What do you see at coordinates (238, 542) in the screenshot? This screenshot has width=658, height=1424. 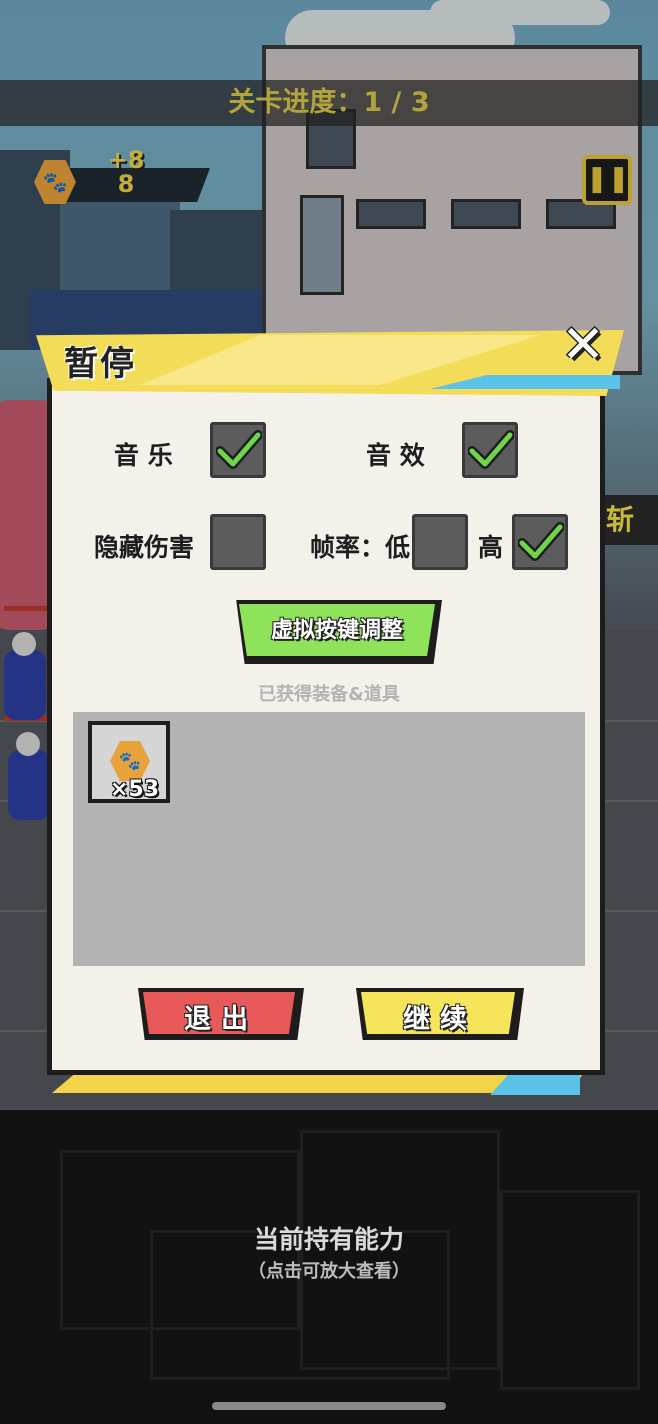 I see `hide-damage-checkbox` at bounding box center [238, 542].